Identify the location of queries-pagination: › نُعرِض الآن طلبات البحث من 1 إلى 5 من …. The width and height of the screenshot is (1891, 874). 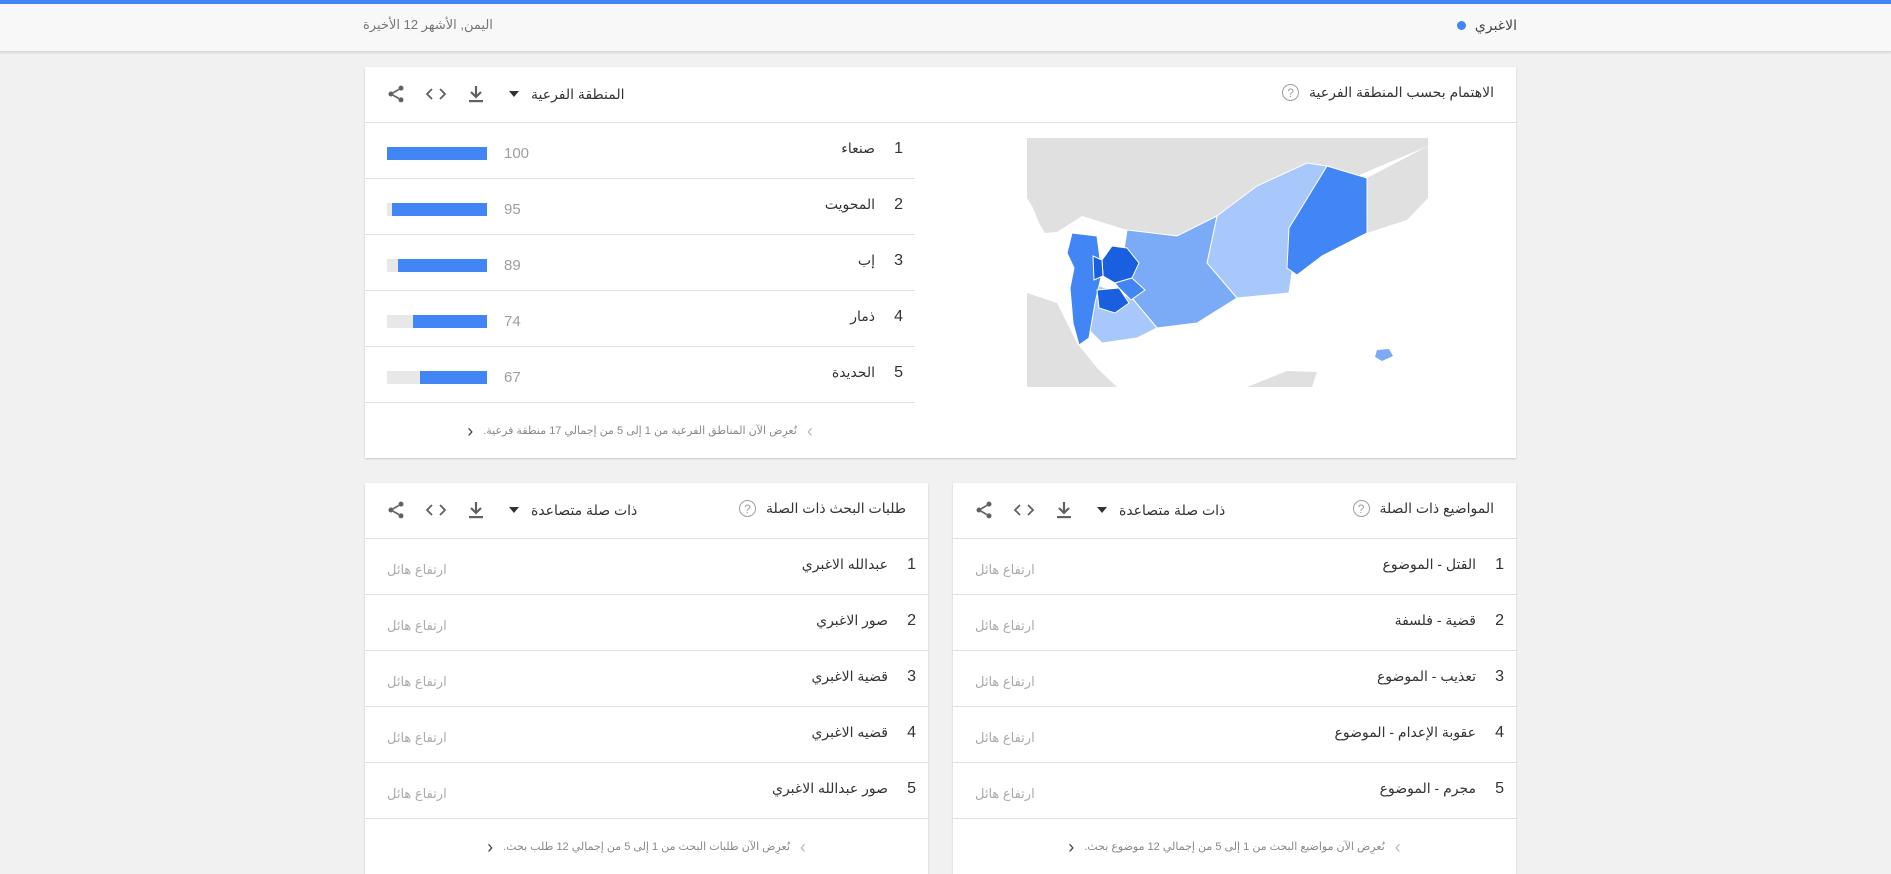
(646, 846).